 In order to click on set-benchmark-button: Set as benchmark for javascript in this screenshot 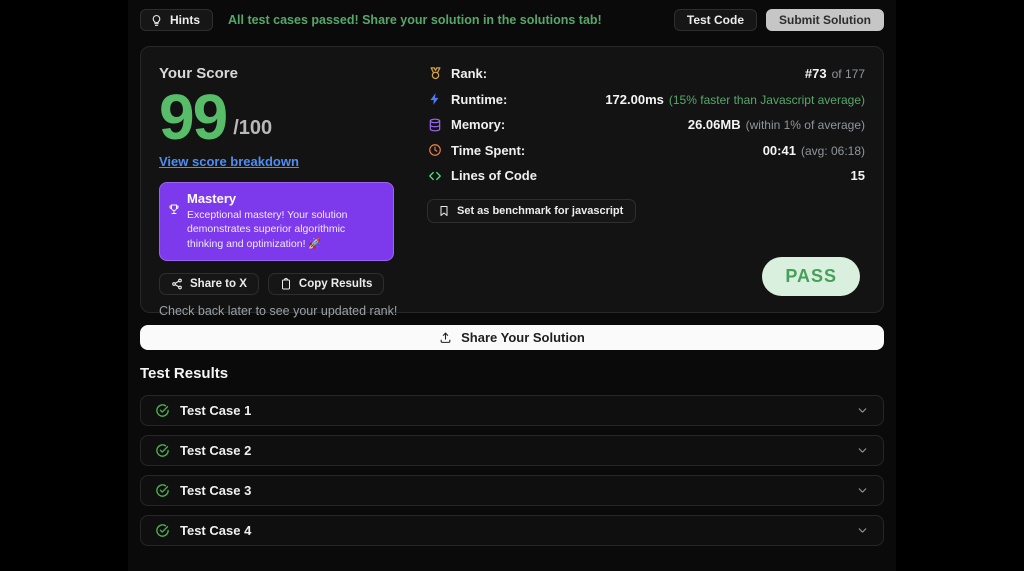, I will do `click(532, 210)`.